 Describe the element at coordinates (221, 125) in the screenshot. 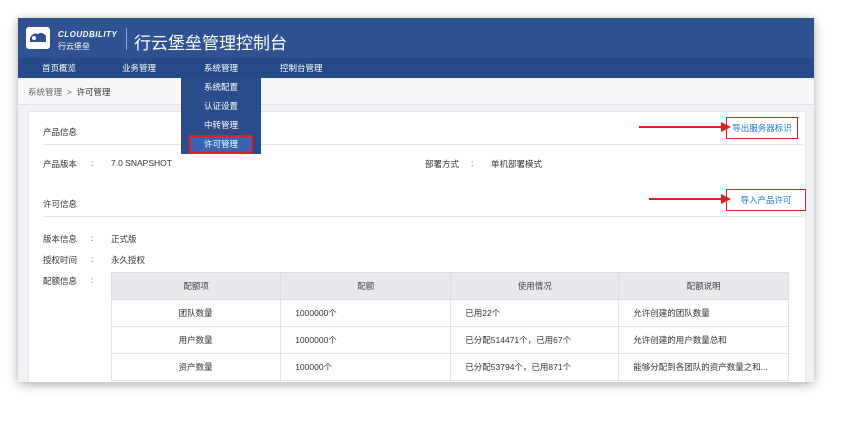

I see `menu-item-relay-management: 中转管理` at that location.